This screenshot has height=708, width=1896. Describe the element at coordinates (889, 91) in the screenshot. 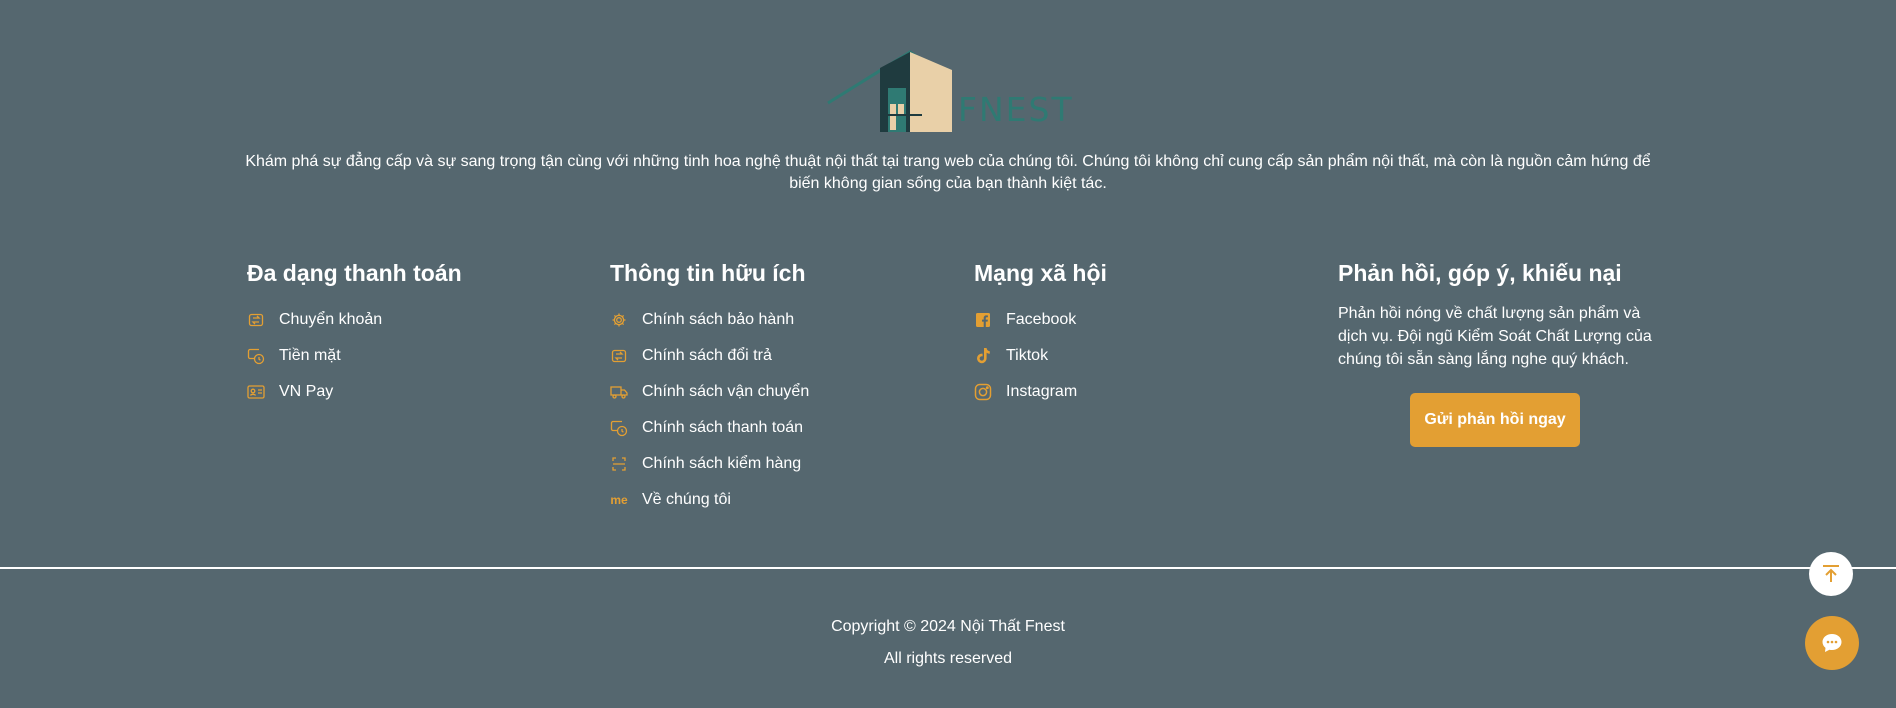

I see `house-logo-icon` at that location.